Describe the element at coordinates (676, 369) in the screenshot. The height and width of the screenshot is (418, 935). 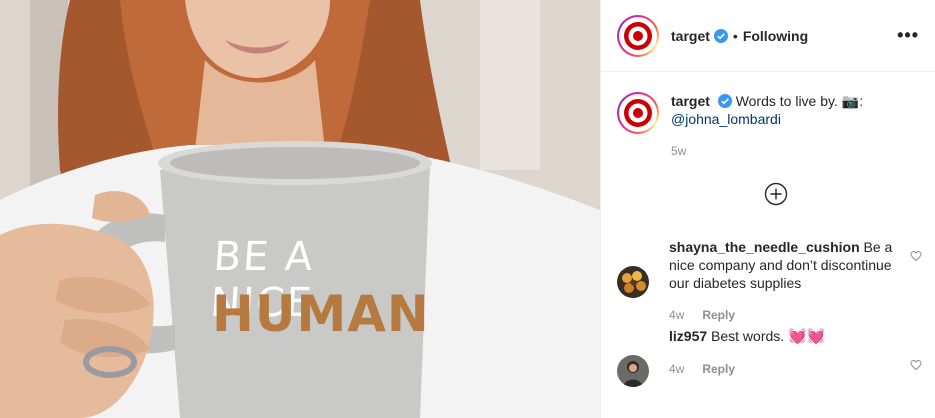
I see `comment-timestamp: 4w` at that location.